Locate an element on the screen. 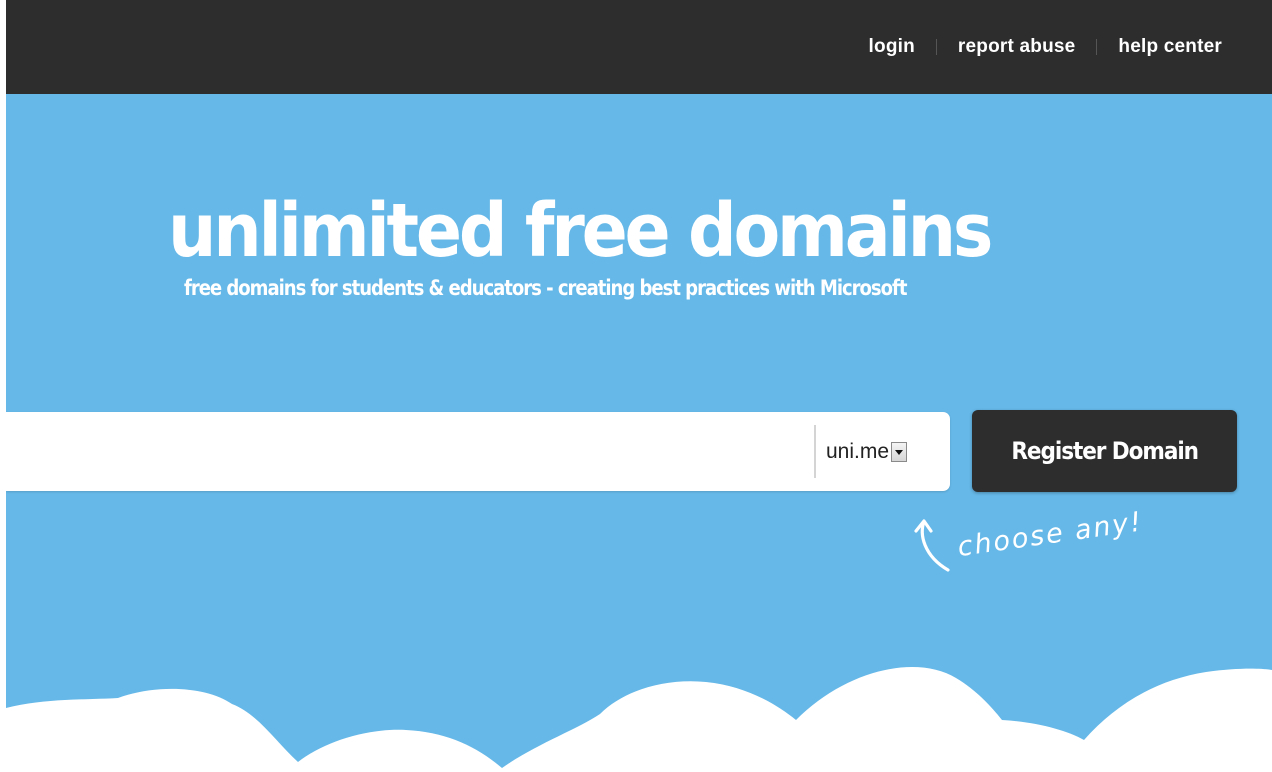 The image size is (1272, 772). domain-search-box: uni.me is located at coordinates (478, 451).